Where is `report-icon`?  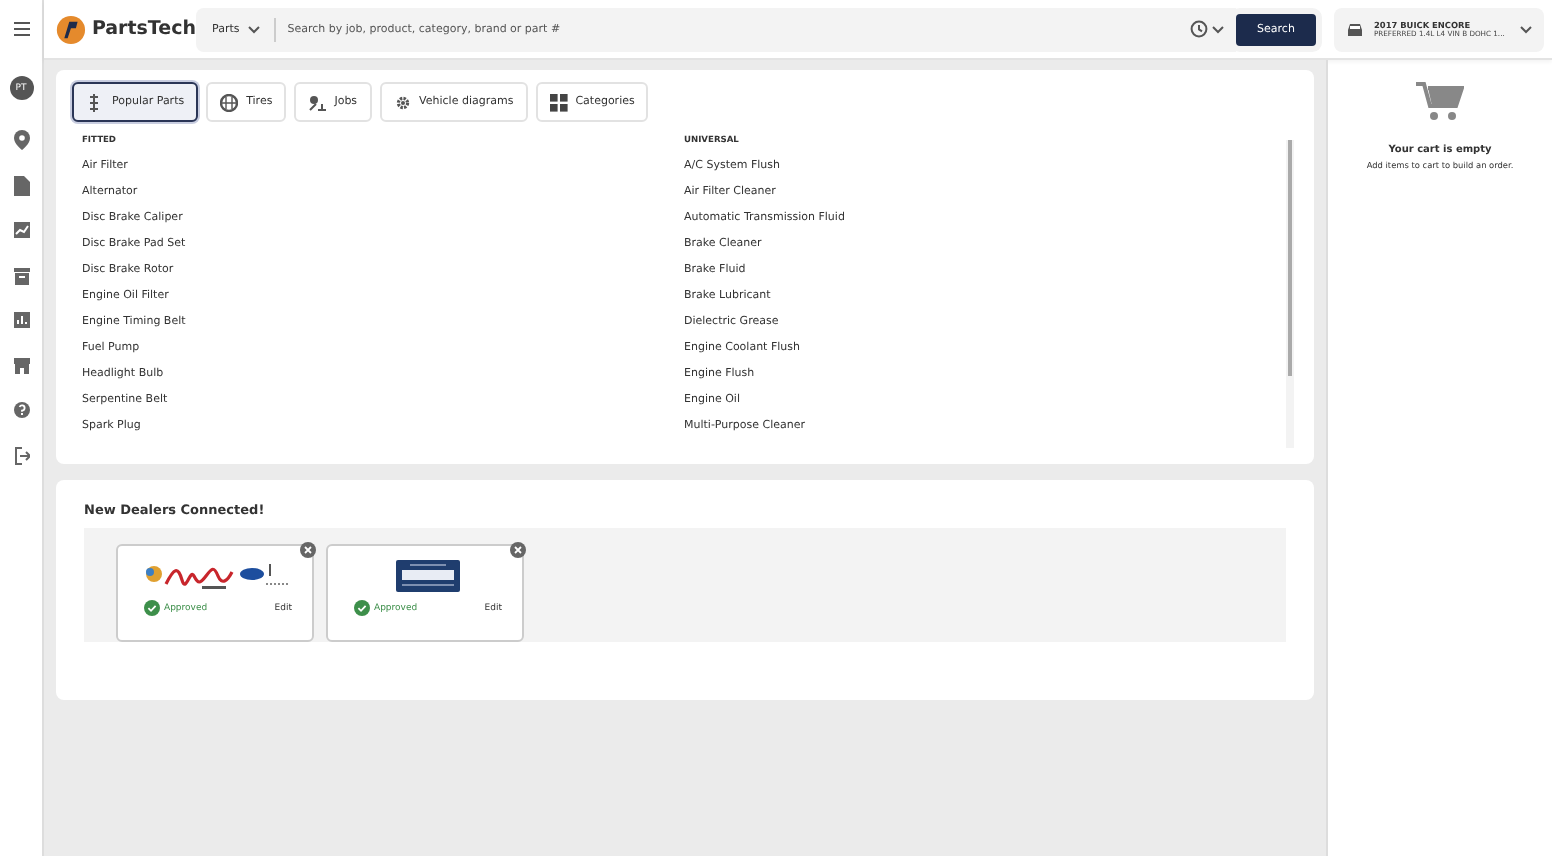 report-icon is located at coordinates (21, 320).